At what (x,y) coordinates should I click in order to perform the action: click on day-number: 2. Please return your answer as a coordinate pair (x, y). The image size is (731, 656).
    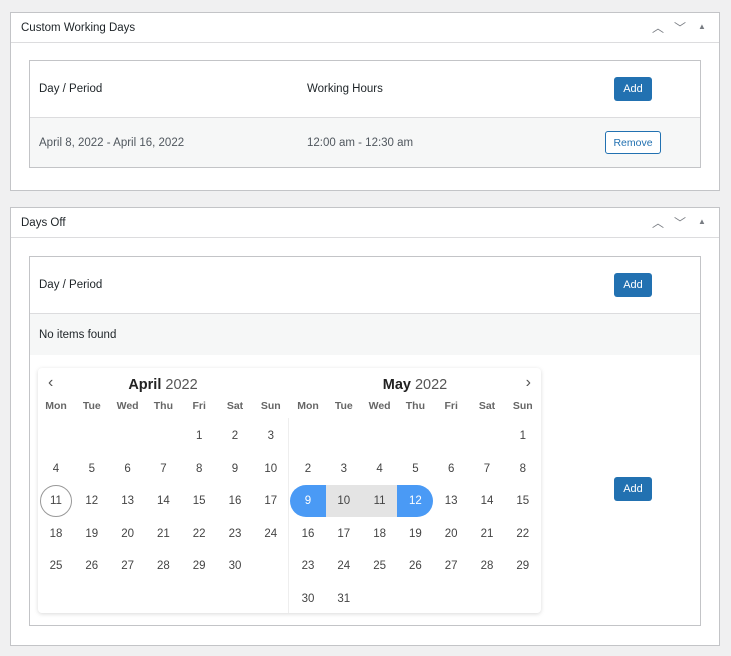
    Looking at the image, I should click on (235, 436).